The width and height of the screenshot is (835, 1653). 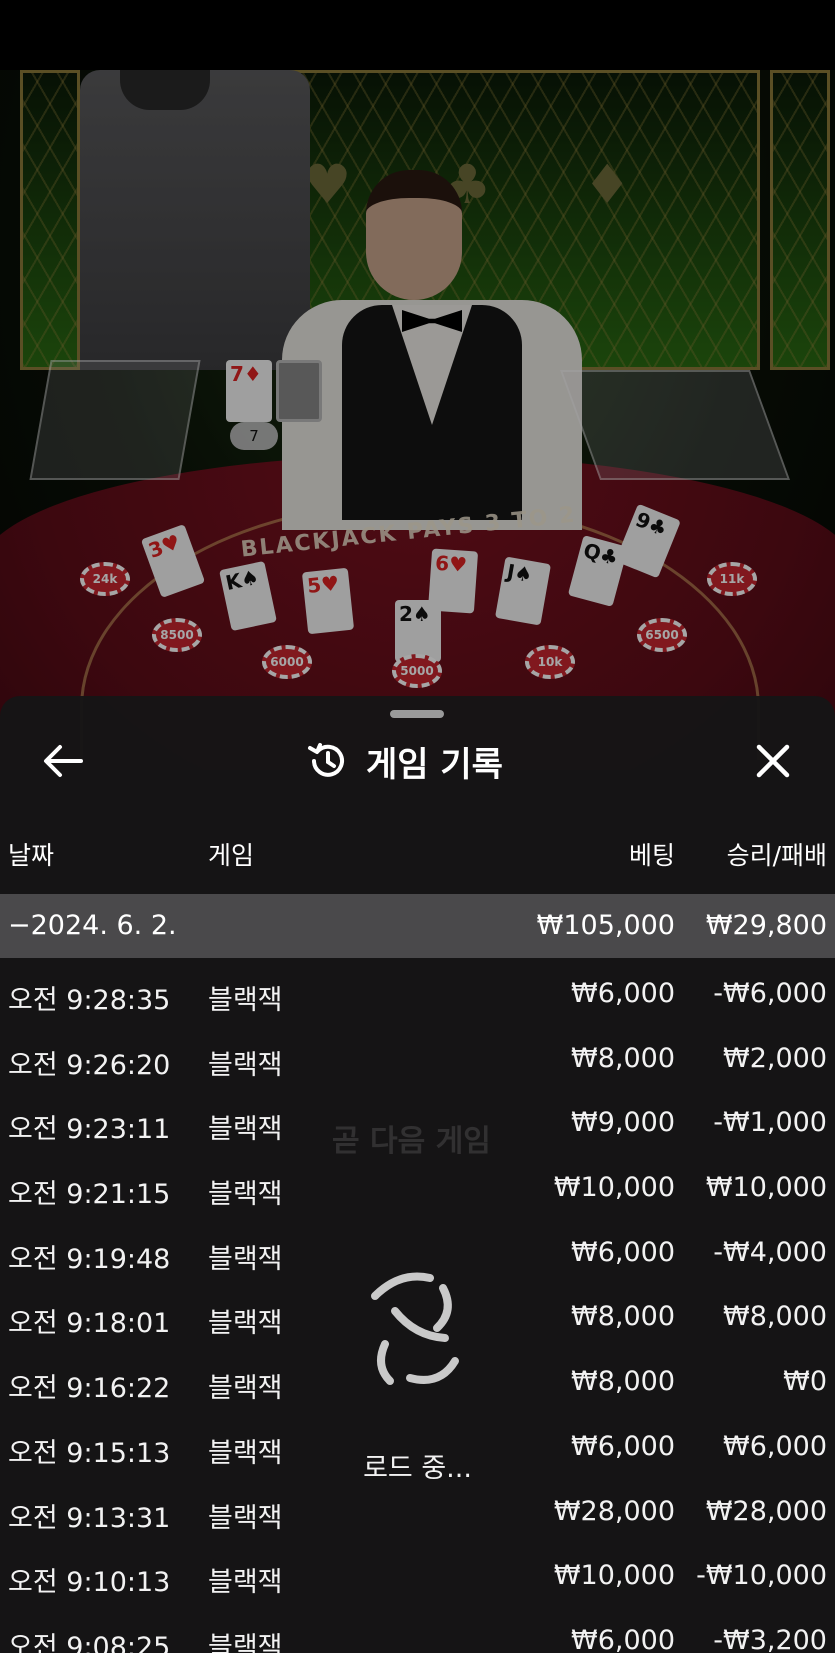 What do you see at coordinates (417, 1629) in the screenshot?
I see `history-row: 오전 9:08:25 블랙잭 ₩6,000 -₩3,200` at bounding box center [417, 1629].